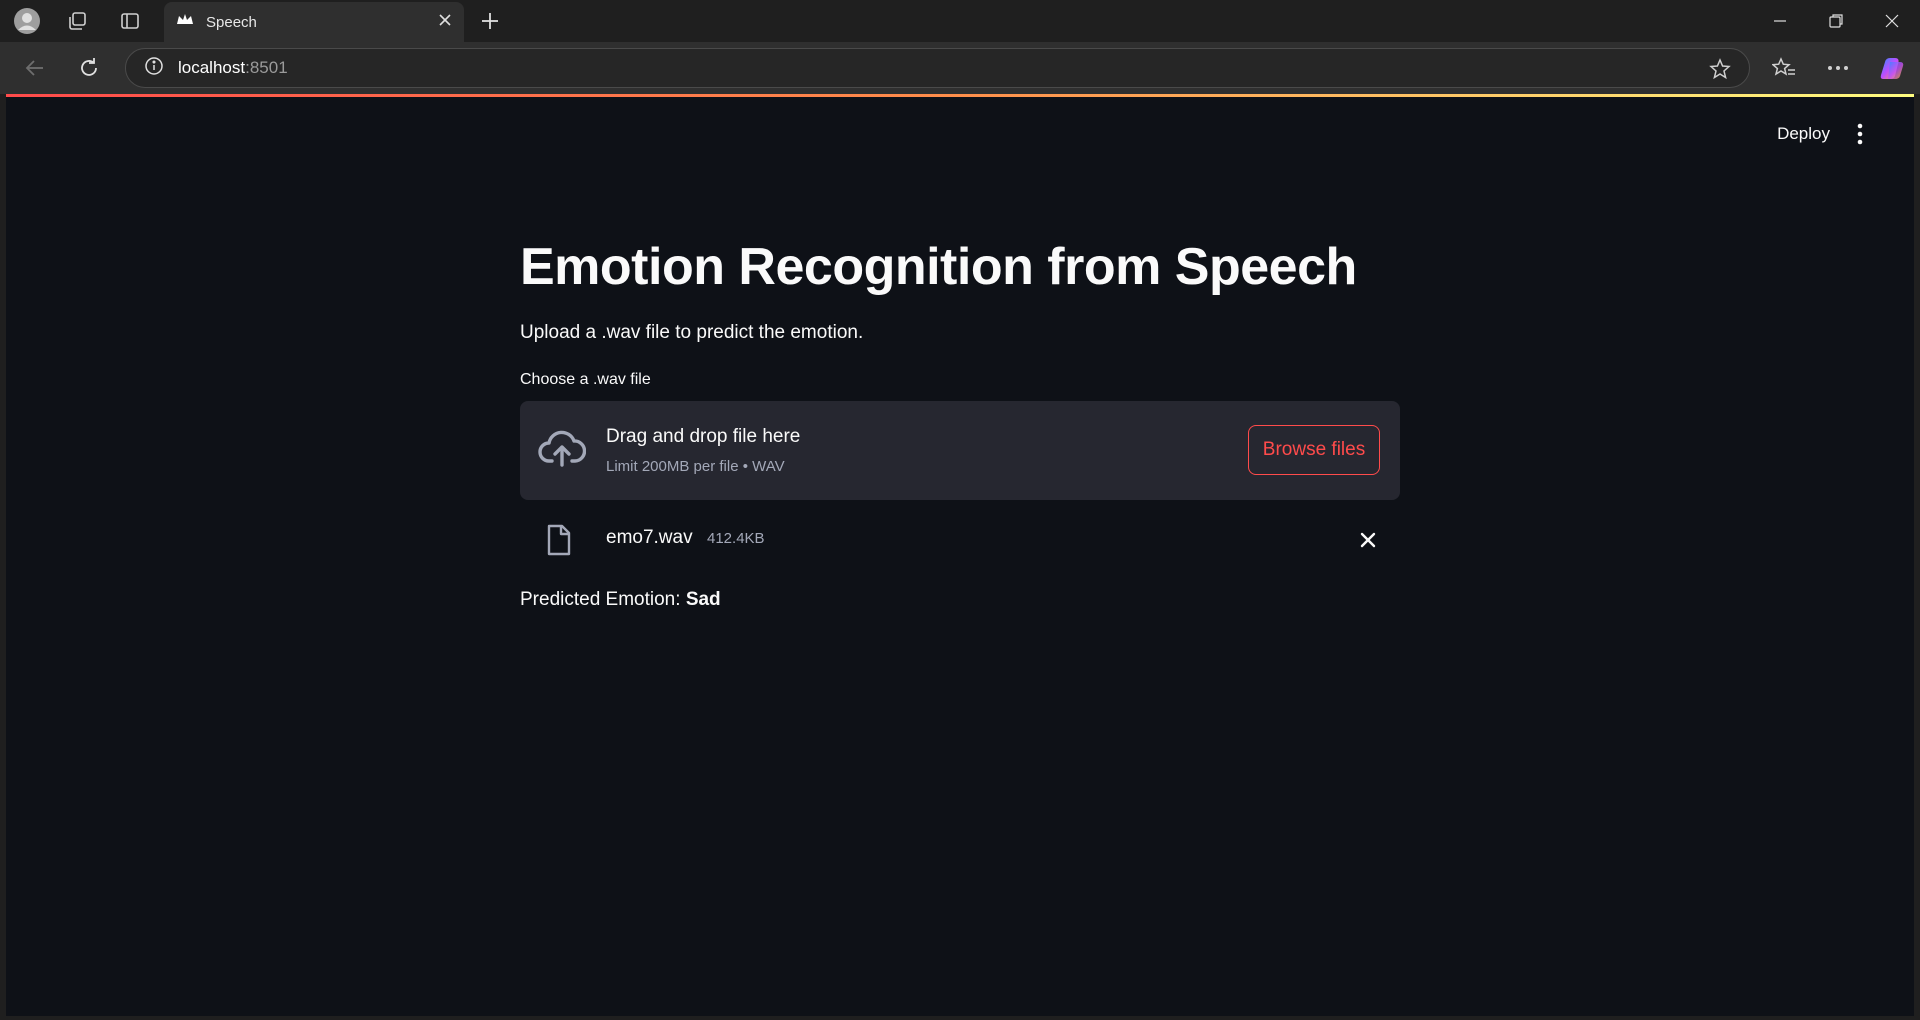 This screenshot has width=1920, height=1020. What do you see at coordinates (154, 68) in the screenshot?
I see `site-info-icon` at bounding box center [154, 68].